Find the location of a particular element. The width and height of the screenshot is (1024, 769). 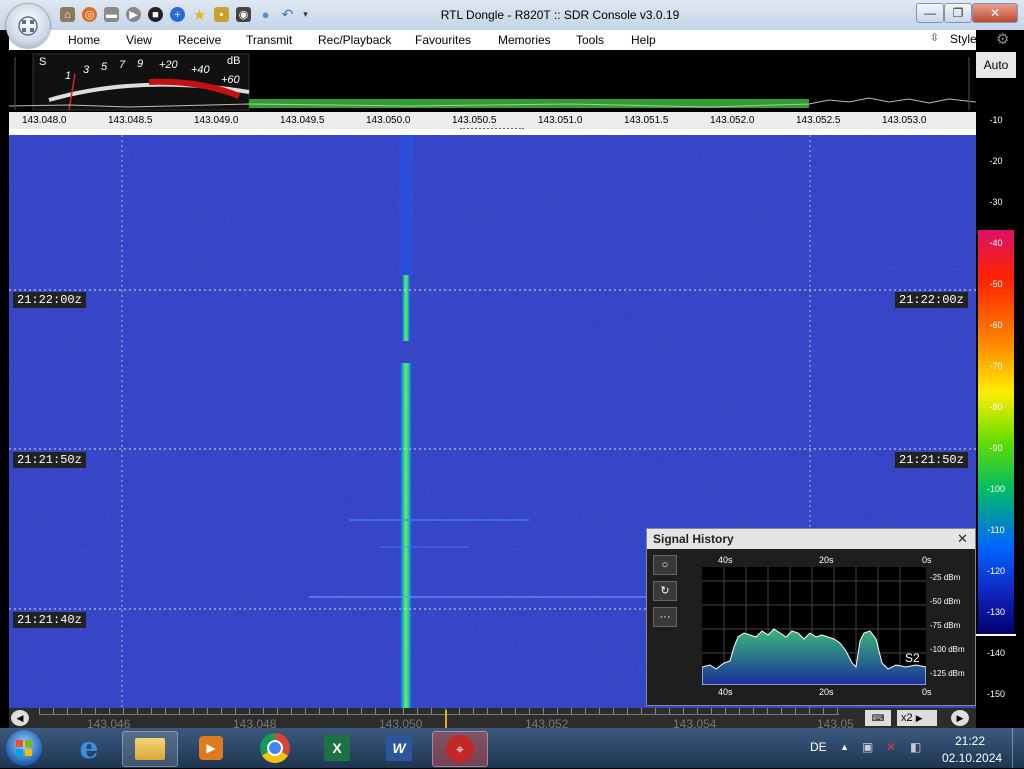

timestamp-left: 21:21:40z is located at coordinates (49, 620).